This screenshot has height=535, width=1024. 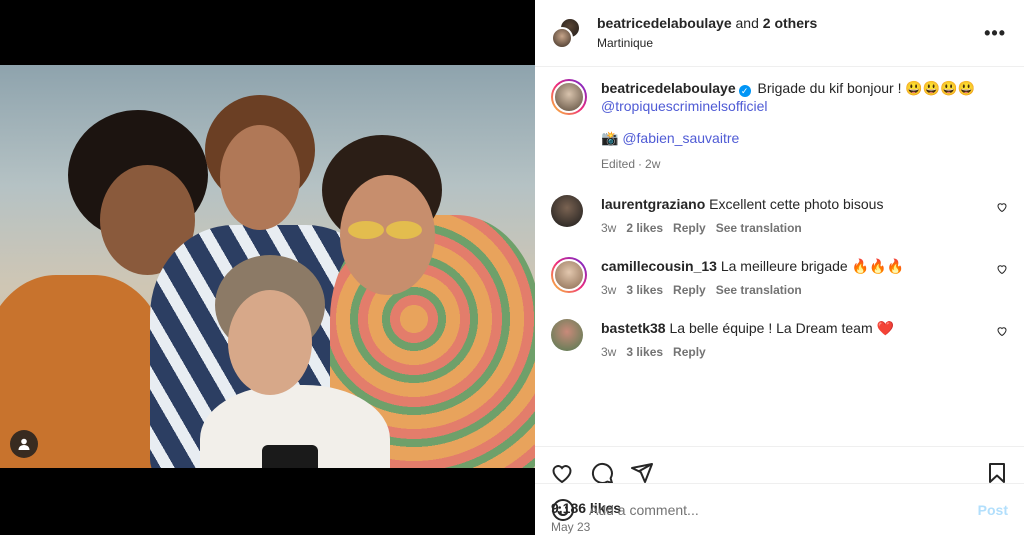 I want to click on credit-link: @fabien_sauvaitre, so click(x=680, y=138).